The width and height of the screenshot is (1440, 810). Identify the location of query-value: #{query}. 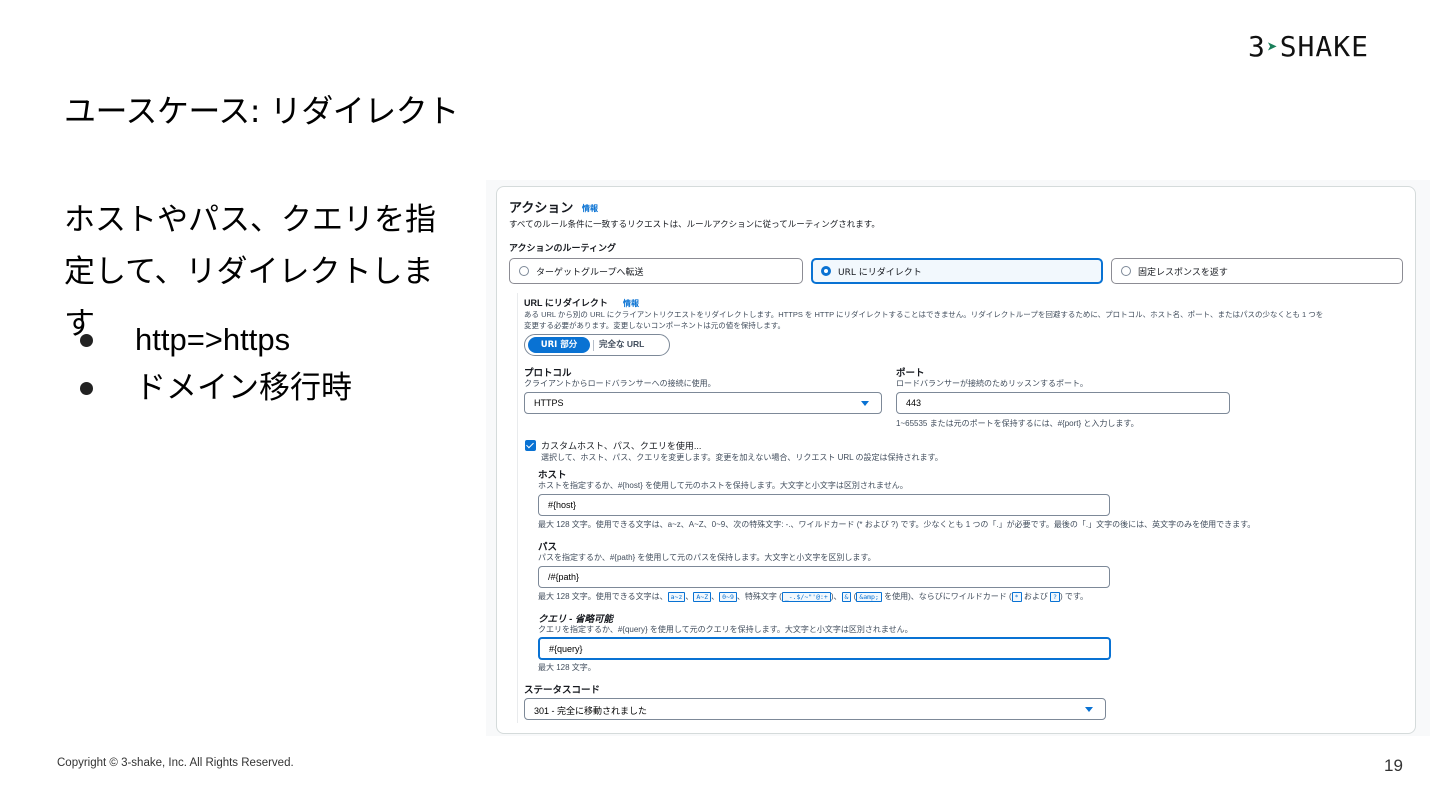
(566, 649).